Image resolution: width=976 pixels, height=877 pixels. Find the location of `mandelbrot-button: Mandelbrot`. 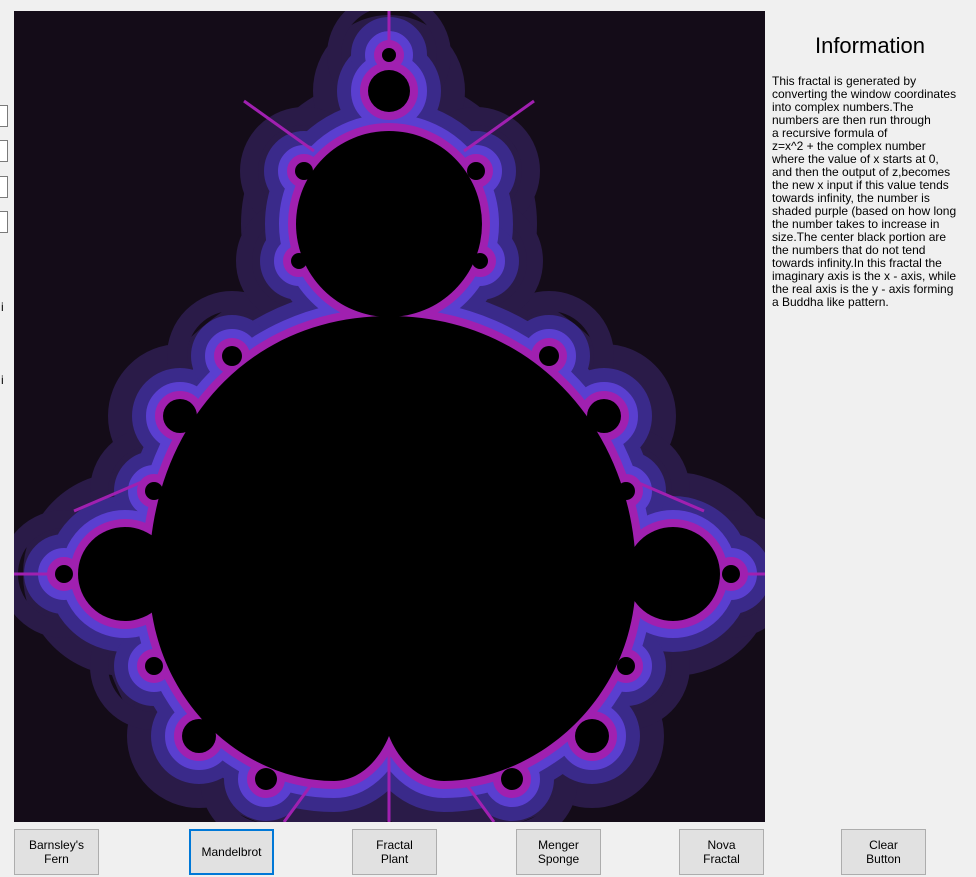

mandelbrot-button: Mandelbrot is located at coordinates (231, 852).